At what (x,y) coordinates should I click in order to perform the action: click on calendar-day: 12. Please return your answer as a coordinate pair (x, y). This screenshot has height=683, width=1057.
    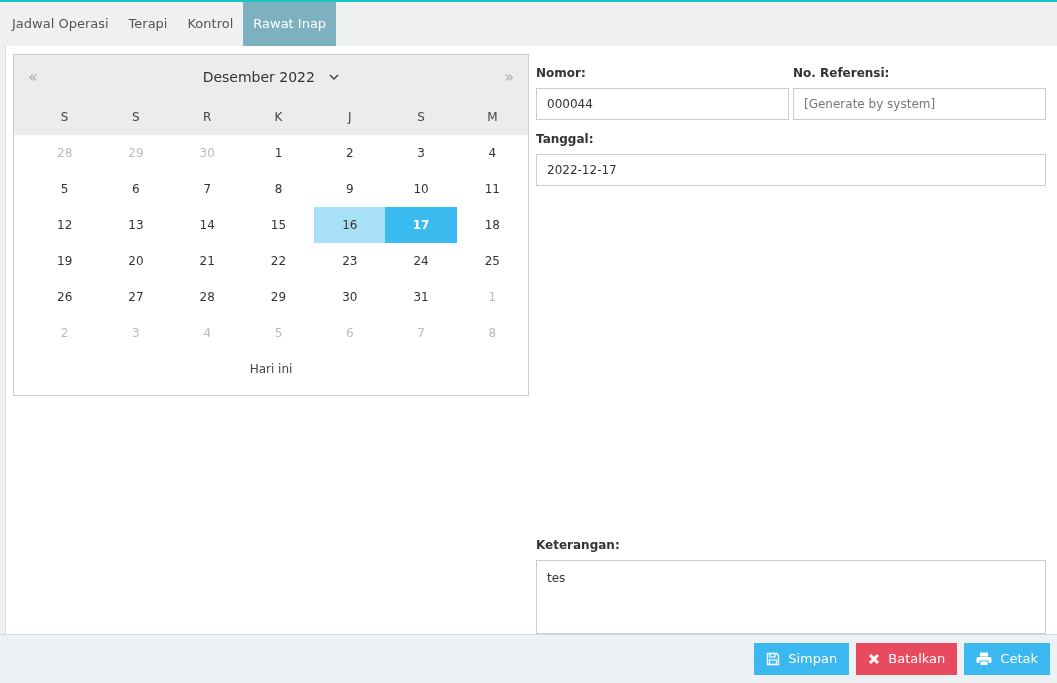
    Looking at the image, I should click on (65, 225).